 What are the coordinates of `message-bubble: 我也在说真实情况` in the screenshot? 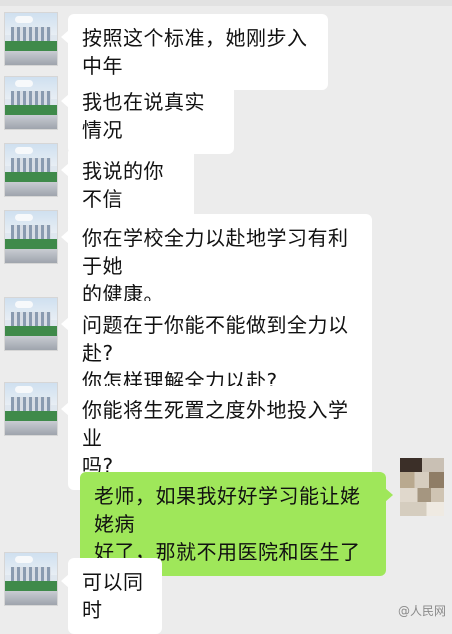 It's located at (147, 116).